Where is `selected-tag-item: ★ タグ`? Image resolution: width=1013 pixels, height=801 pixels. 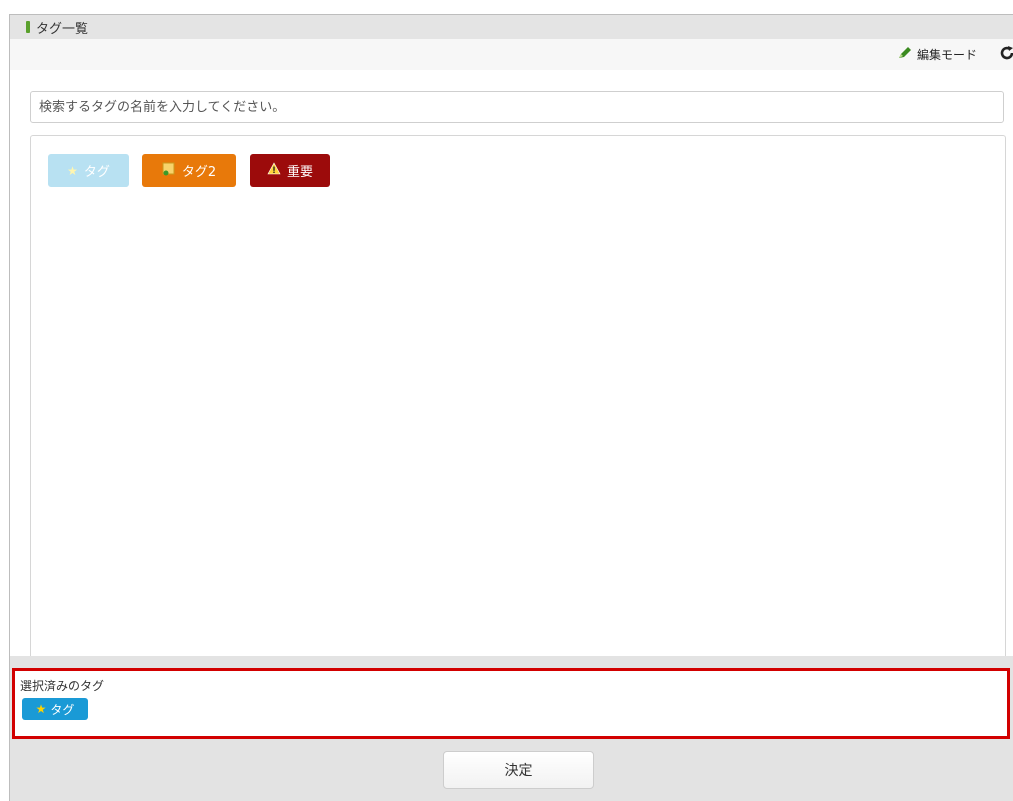
selected-tag-item: ★ タグ is located at coordinates (55, 709).